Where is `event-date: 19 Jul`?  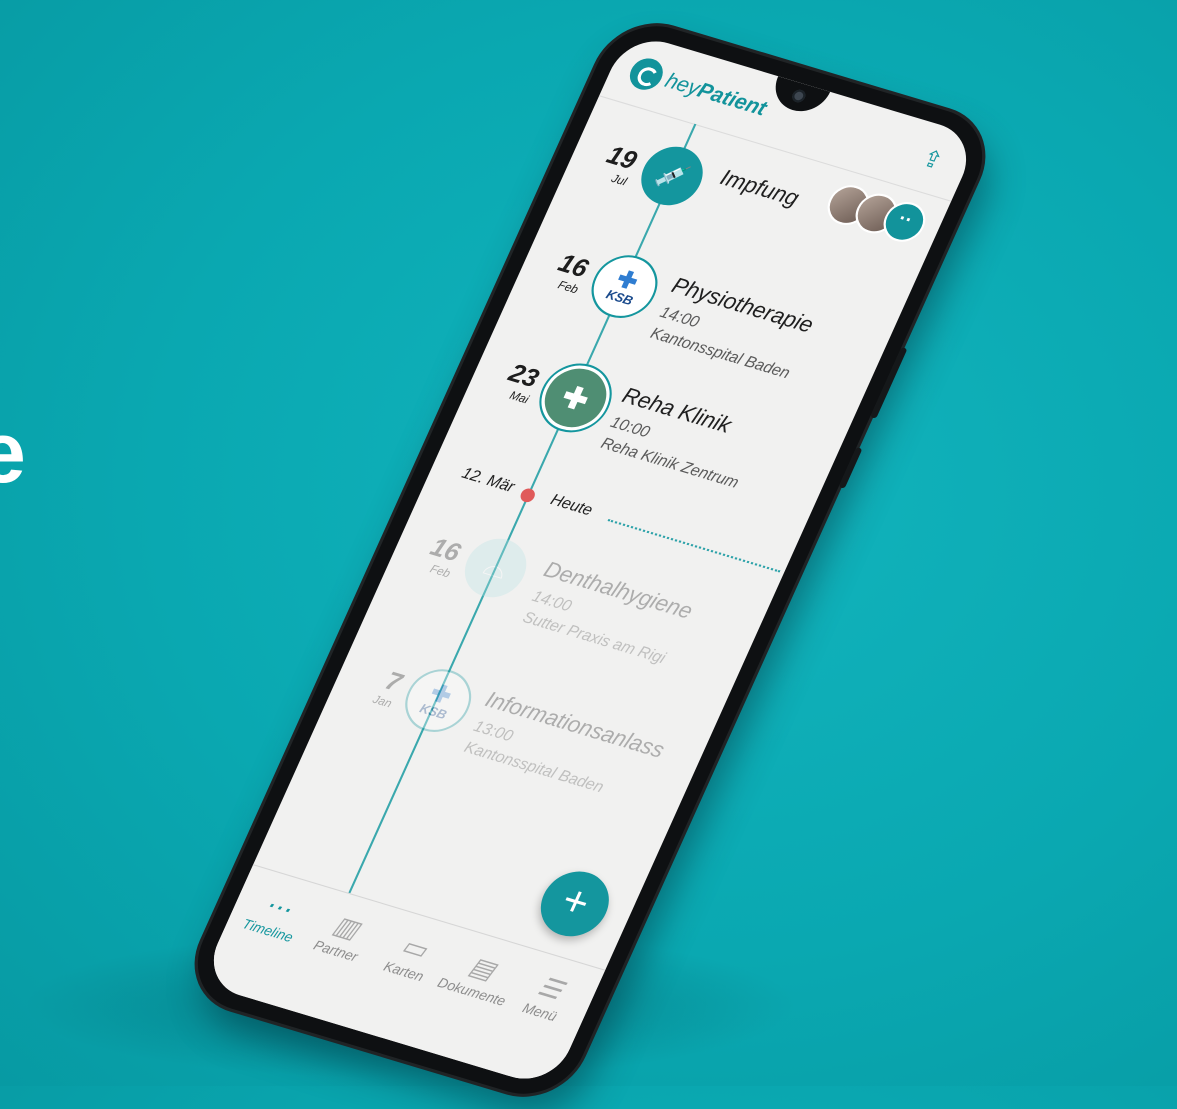
event-date: 19 Jul is located at coordinates (607, 162).